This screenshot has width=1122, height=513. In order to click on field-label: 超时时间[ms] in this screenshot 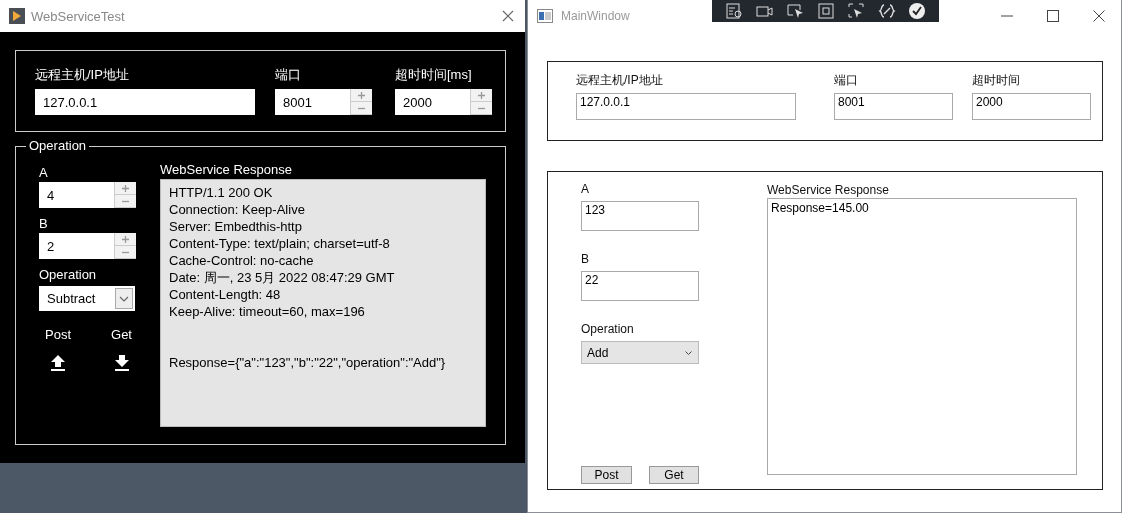, I will do `click(434, 75)`.